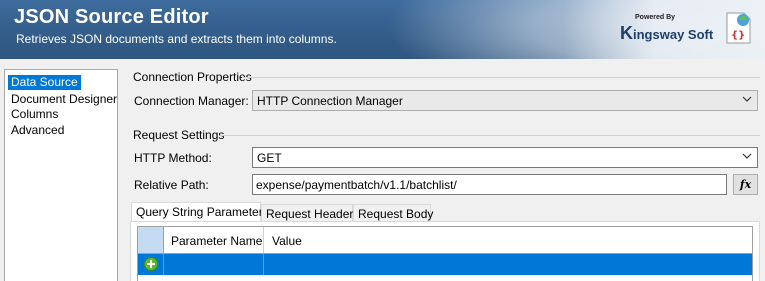 The height and width of the screenshot is (281, 765). What do you see at coordinates (214, 240) in the screenshot?
I see `column-header-parameter-name: Parameter Name` at bounding box center [214, 240].